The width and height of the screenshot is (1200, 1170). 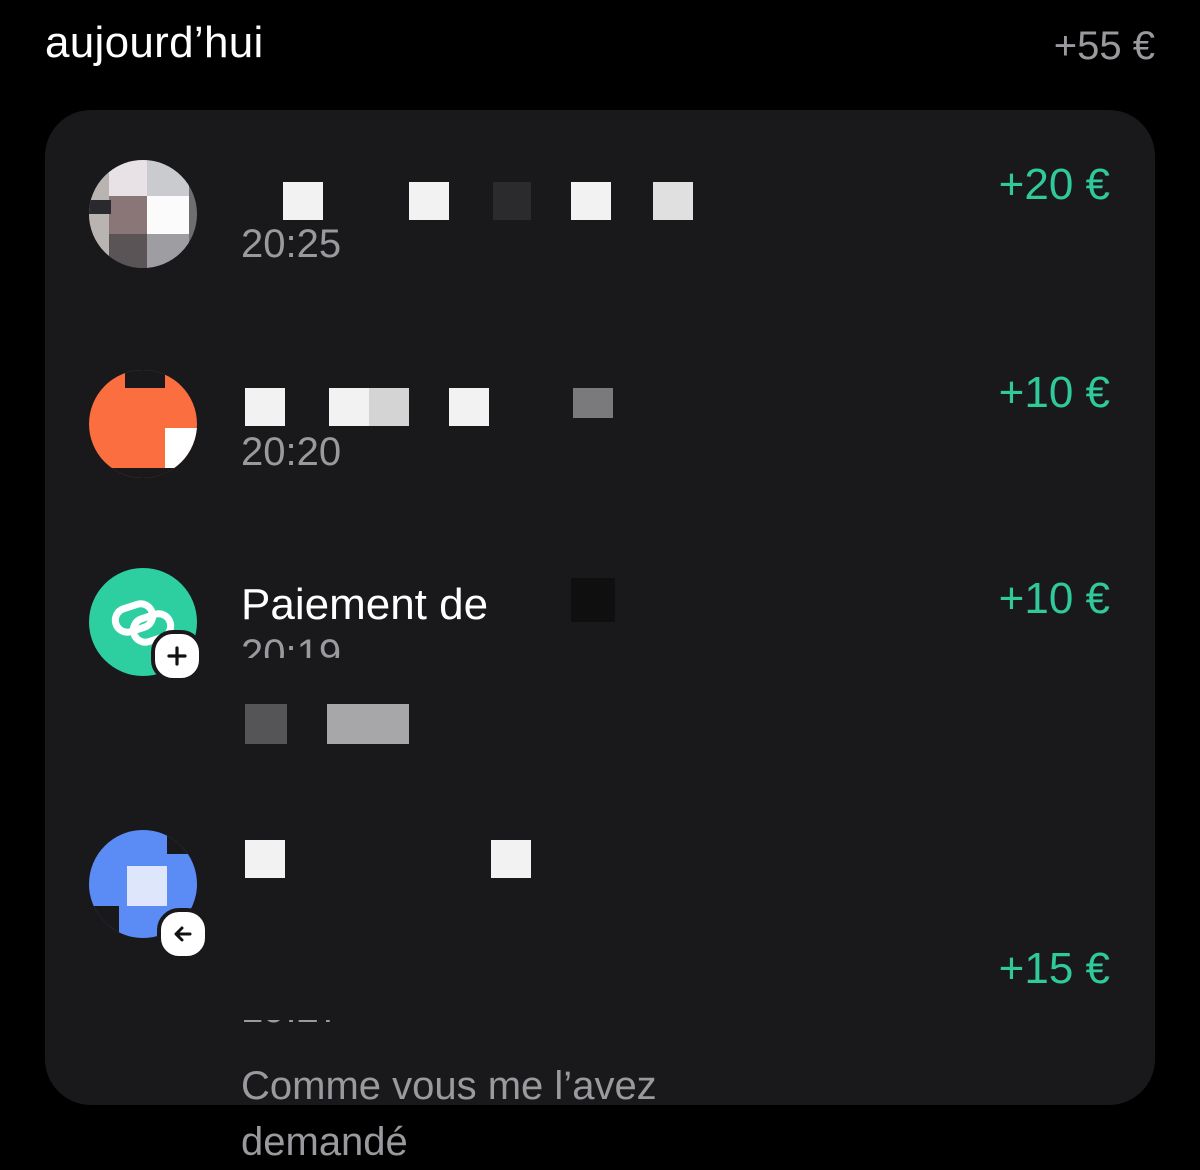 I want to click on transaction-amount: +15 €, so click(x=1054, y=968).